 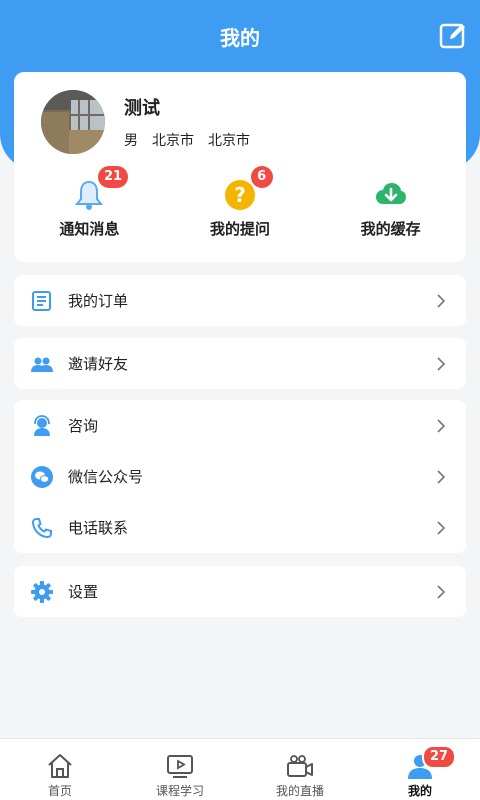 What do you see at coordinates (453, 35) in the screenshot?
I see `edit-icon` at bounding box center [453, 35].